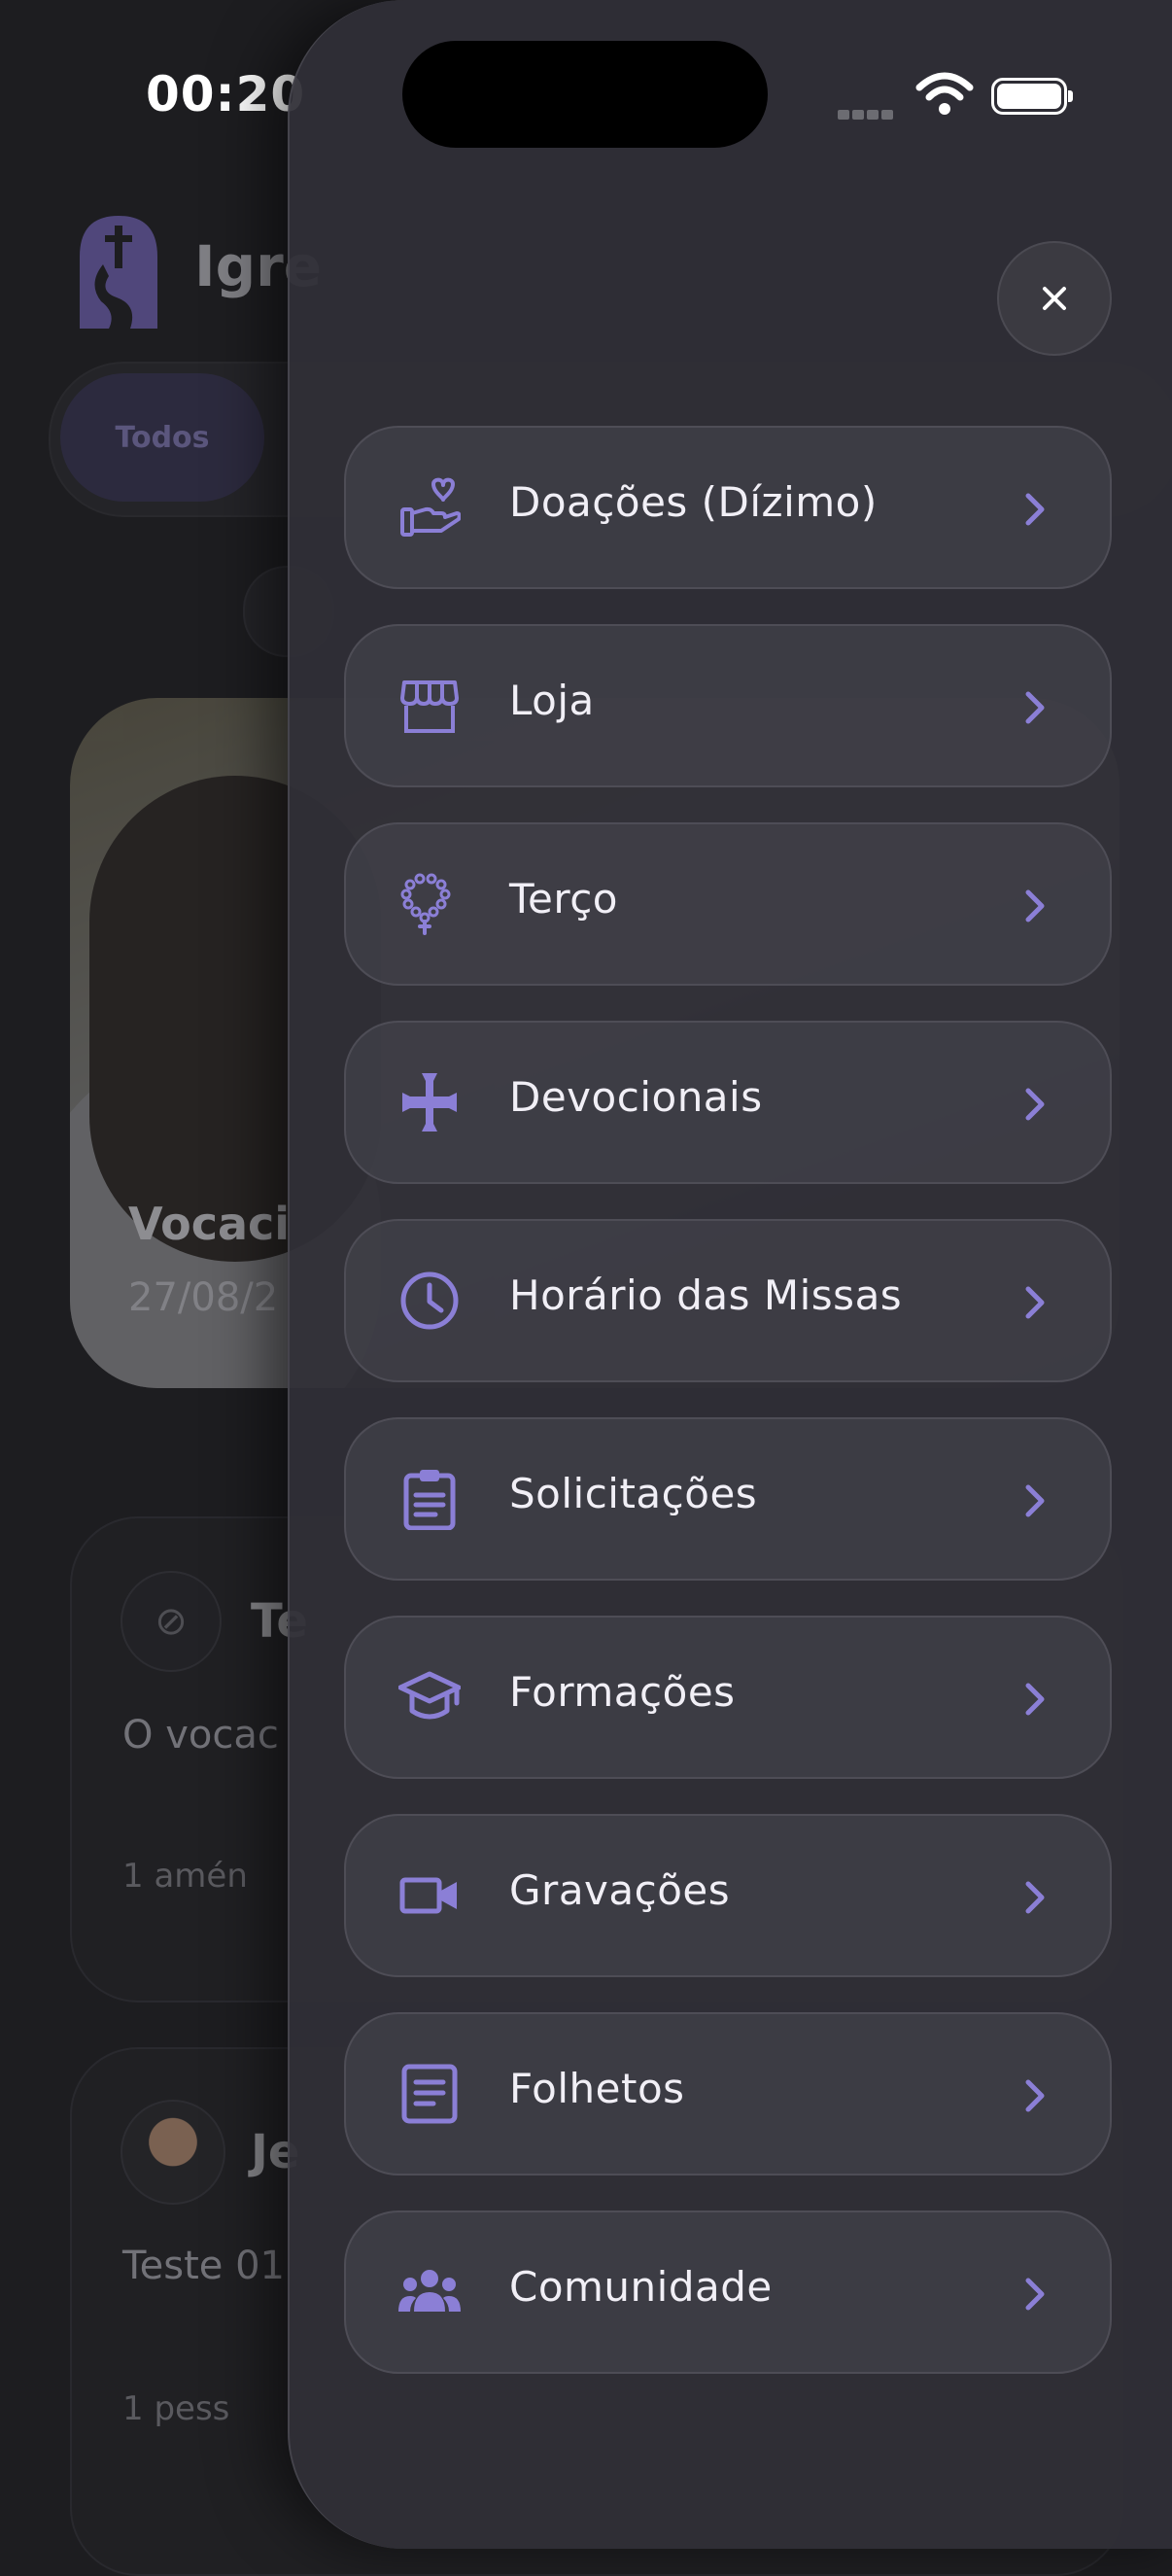  Describe the element at coordinates (172, 1621) in the screenshot. I see `avatar-placeholder-icon: ⊘` at that location.